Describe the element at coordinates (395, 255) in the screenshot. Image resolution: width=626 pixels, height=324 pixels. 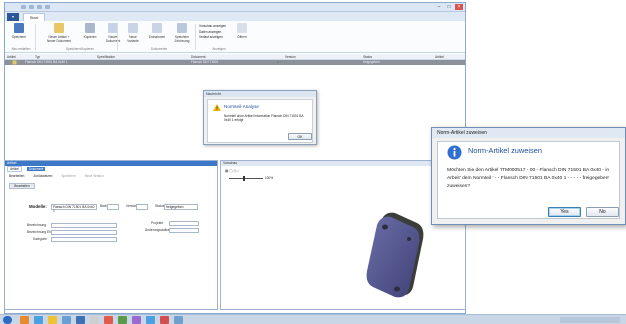
I see `flange-part-image` at that location.